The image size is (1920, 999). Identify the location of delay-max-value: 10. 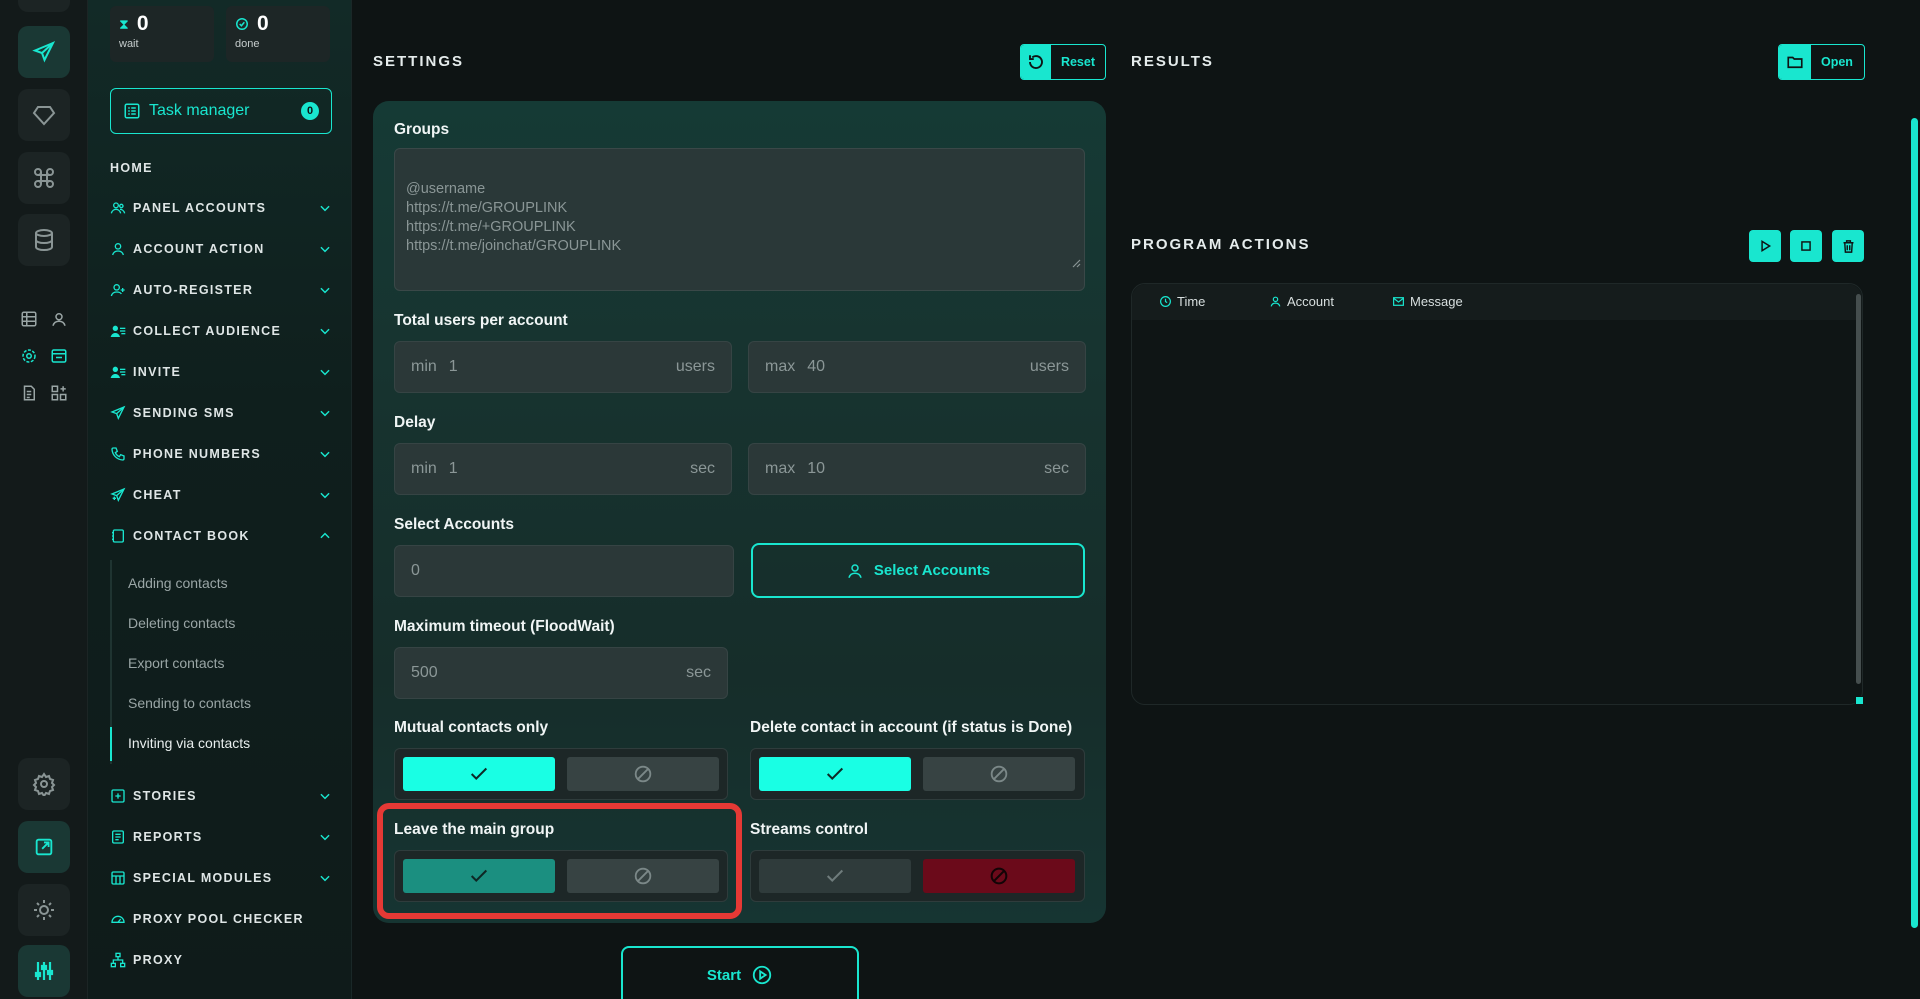
(816, 468).